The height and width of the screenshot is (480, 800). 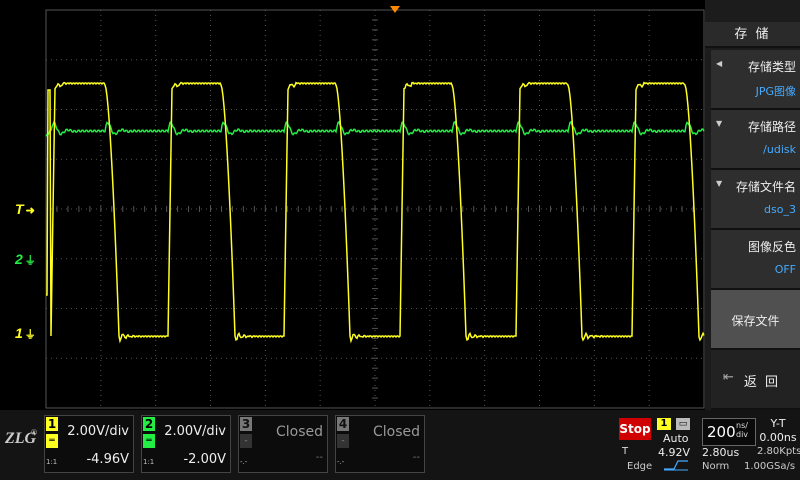 I want to click on horizontal-offset: 0.00ns, so click(x=778, y=437).